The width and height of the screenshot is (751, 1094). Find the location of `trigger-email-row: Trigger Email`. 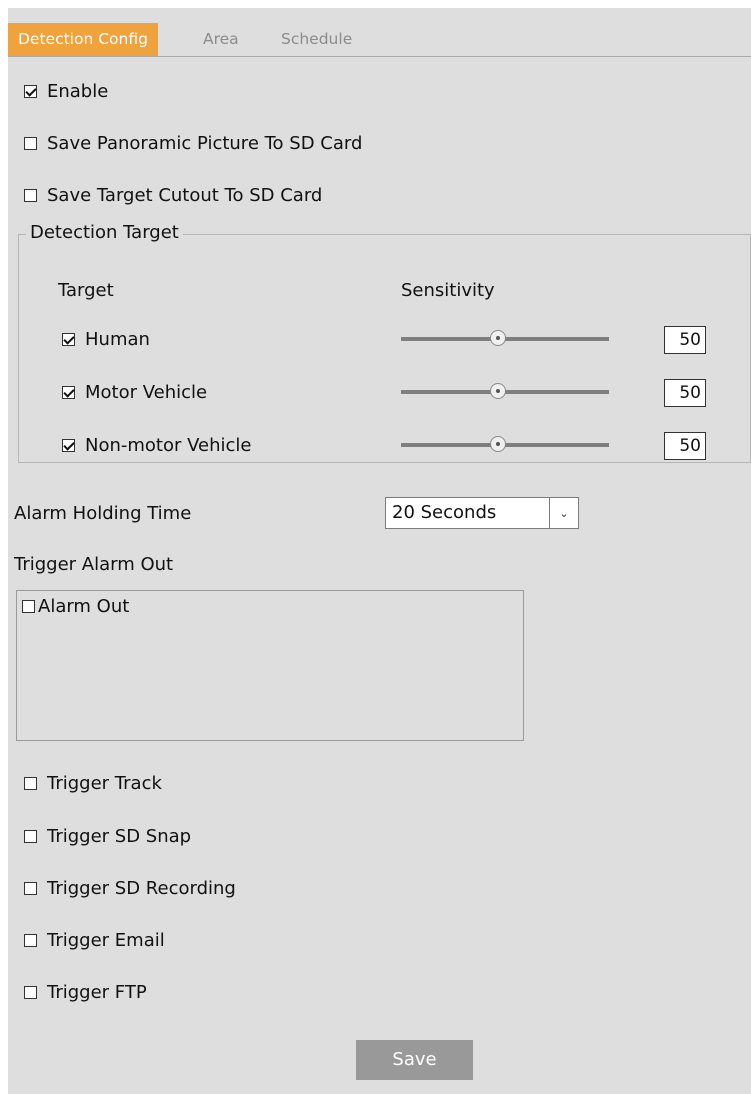

trigger-email-row: Trigger Email is located at coordinates (94, 940).